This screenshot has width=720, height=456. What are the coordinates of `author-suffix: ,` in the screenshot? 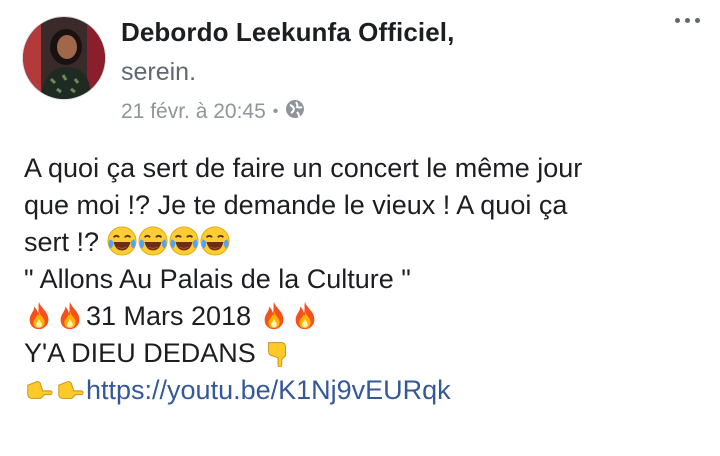 It's located at (451, 32).